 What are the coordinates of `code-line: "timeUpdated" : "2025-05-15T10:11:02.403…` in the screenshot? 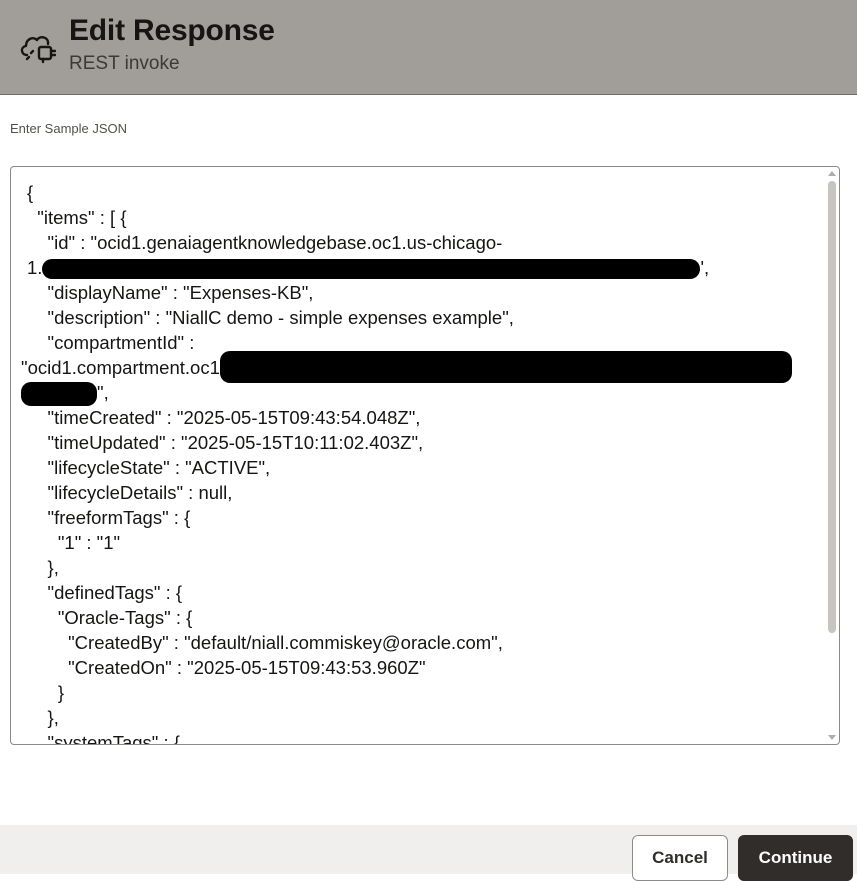 It's located at (225, 442).